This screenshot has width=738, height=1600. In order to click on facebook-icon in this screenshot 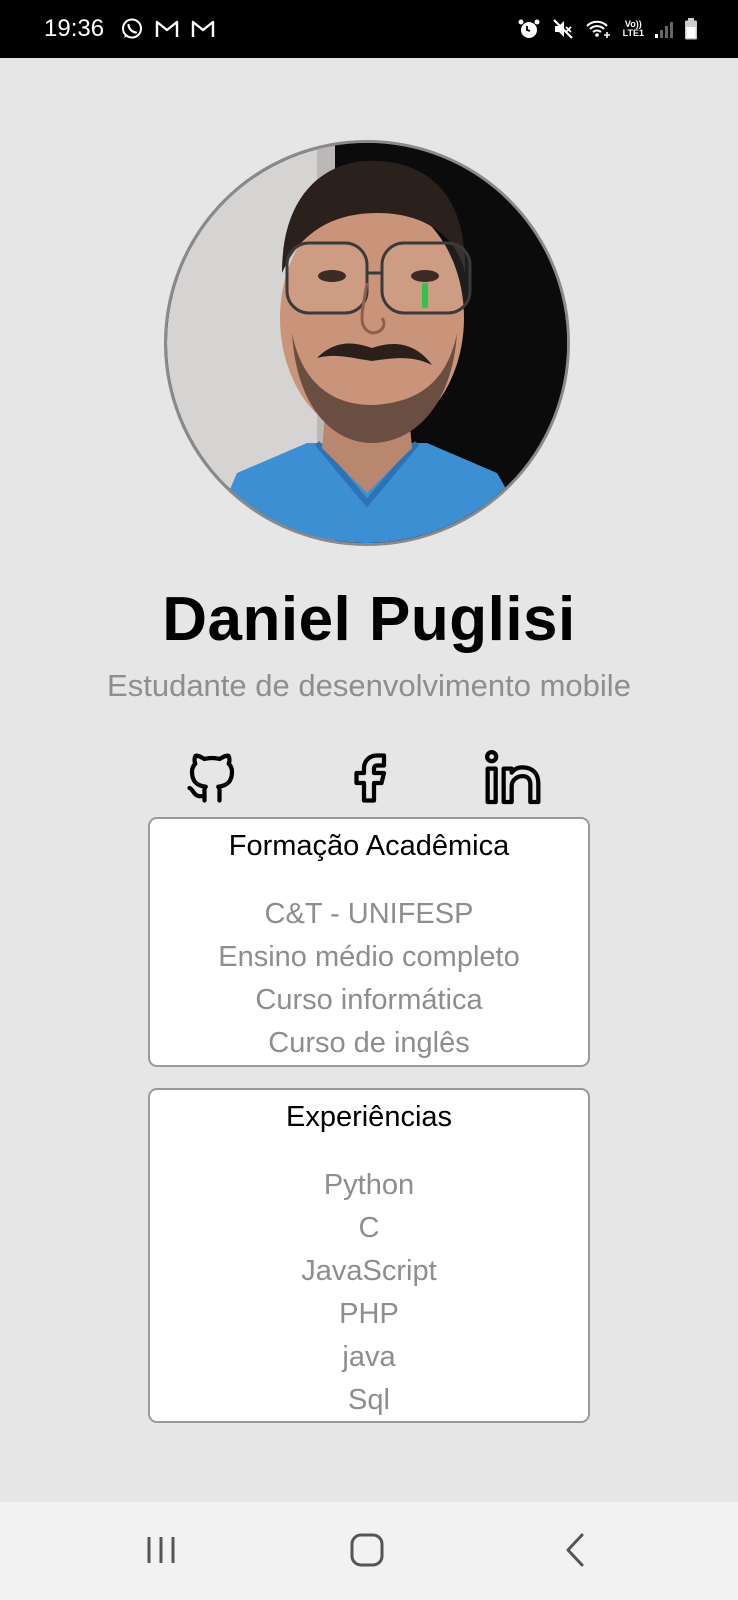, I will do `click(369, 780)`.